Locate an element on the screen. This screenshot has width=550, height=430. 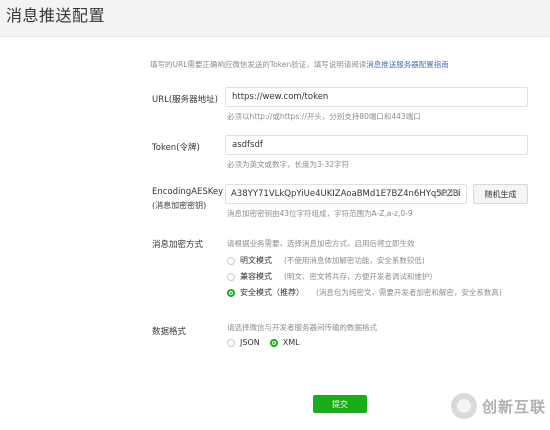
page-title: 消息推送配置 is located at coordinates (56, 15).